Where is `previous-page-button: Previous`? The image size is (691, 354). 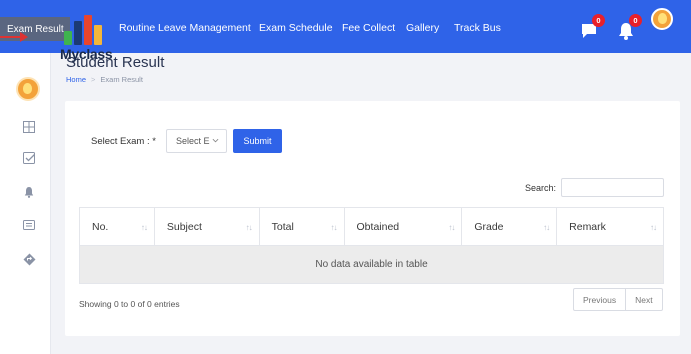
previous-page-button: Previous is located at coordinates (599, 299).